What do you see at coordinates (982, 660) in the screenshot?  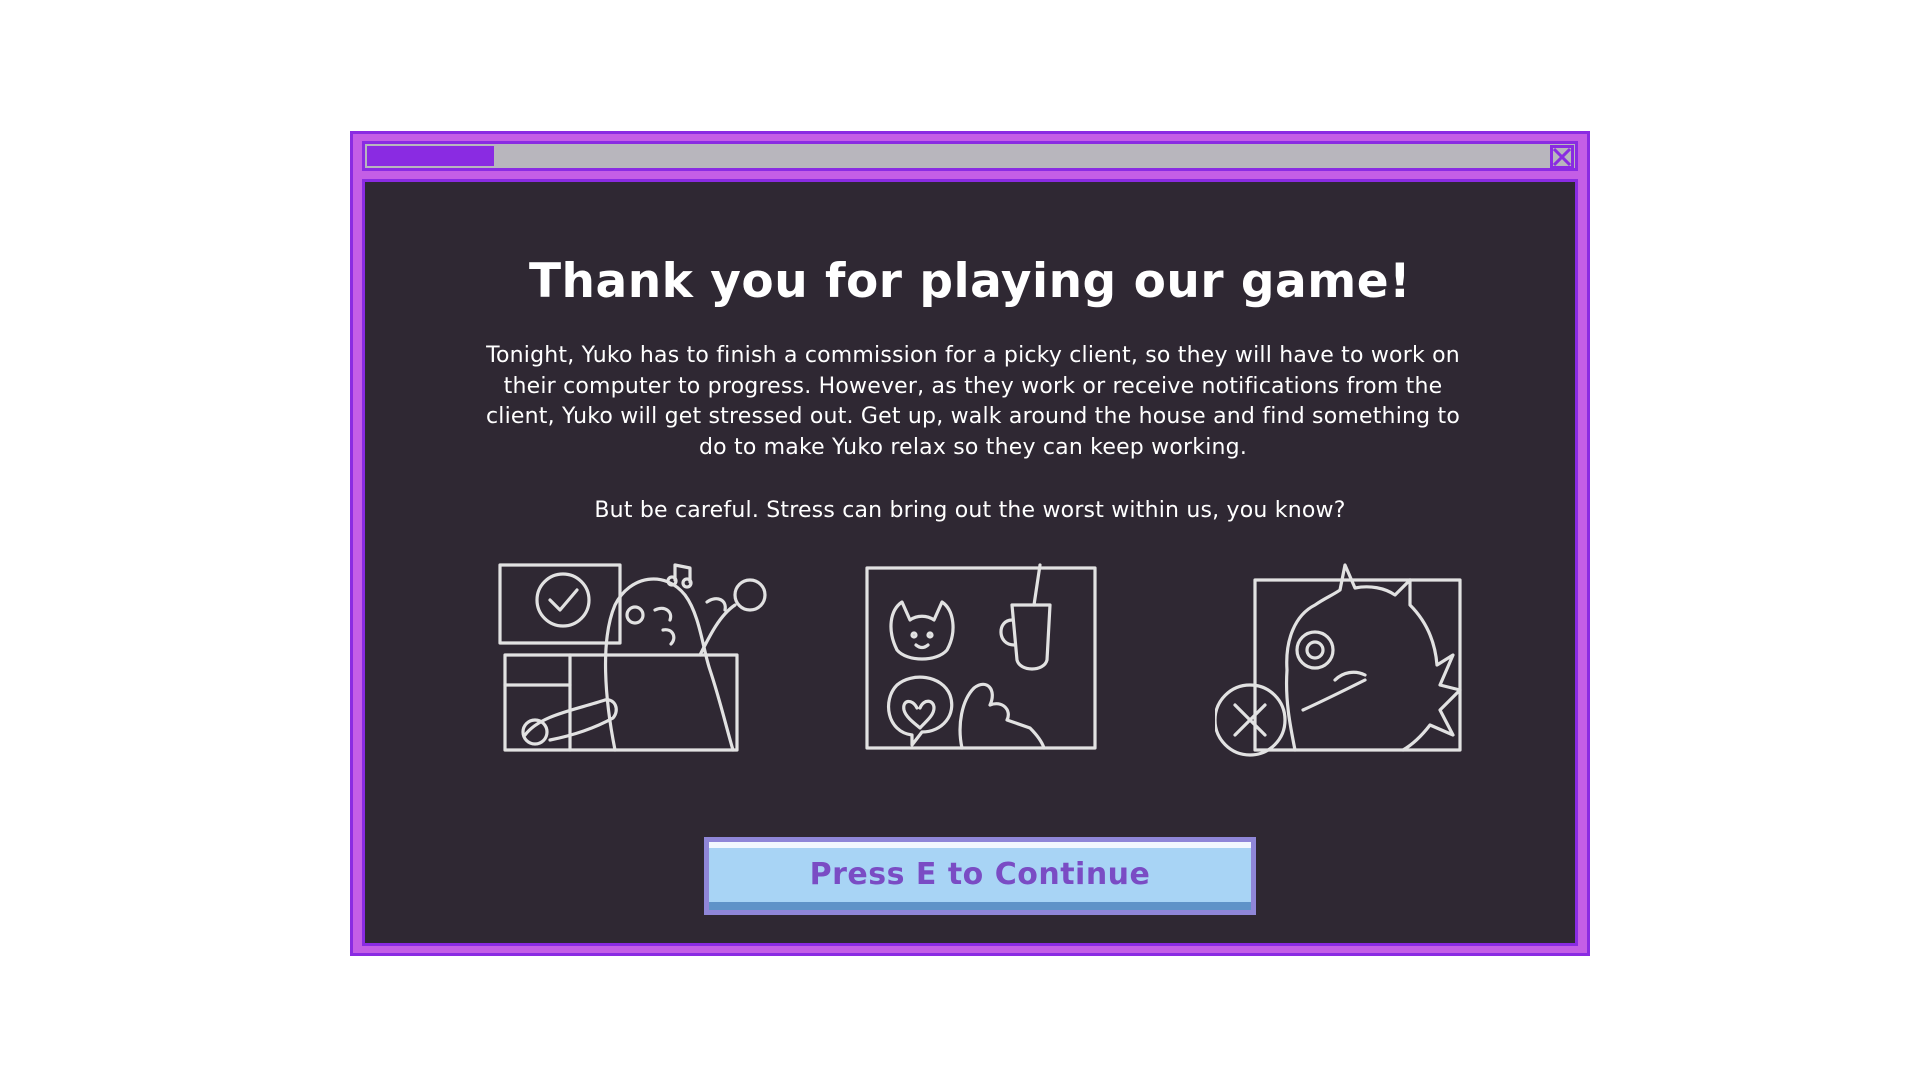 I see `relax-activities-icon` at bounding box center [982, 660].